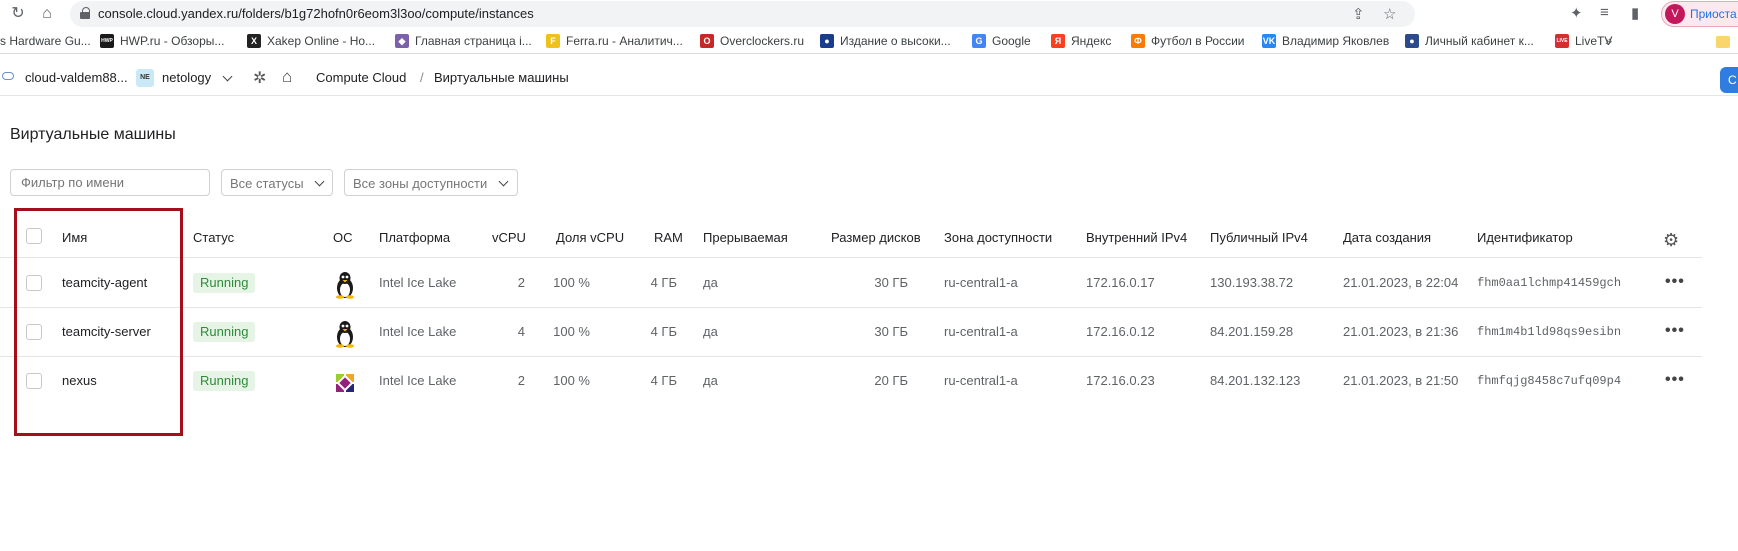  I want to click on bookmarks-overflow-chevron-icon: », so click(1608, 40).